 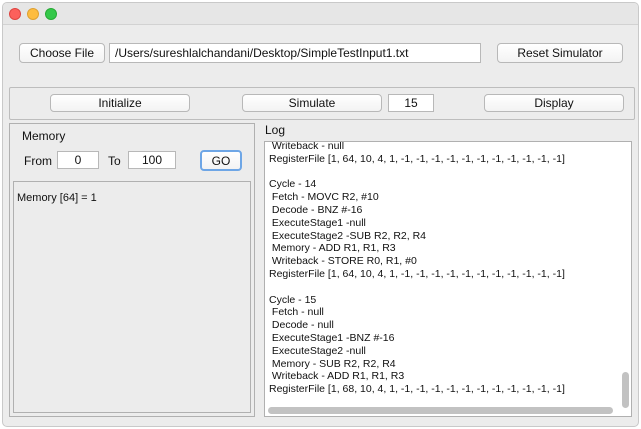 What do you see at coordinates (317, 350) in the screenshot?
I see `log-line: ExecuteStage2 -null` at bounding box center [317, 350].